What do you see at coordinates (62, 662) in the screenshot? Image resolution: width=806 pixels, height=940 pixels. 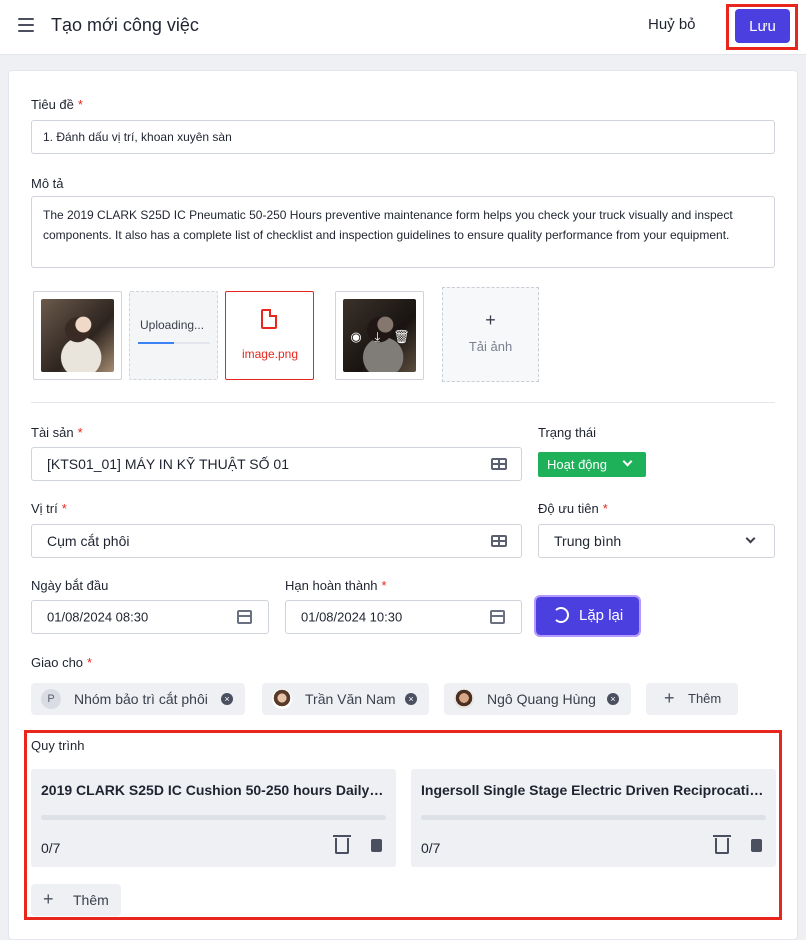 I see `assign-label: Giao cho *` at bounding box center [62, 662].